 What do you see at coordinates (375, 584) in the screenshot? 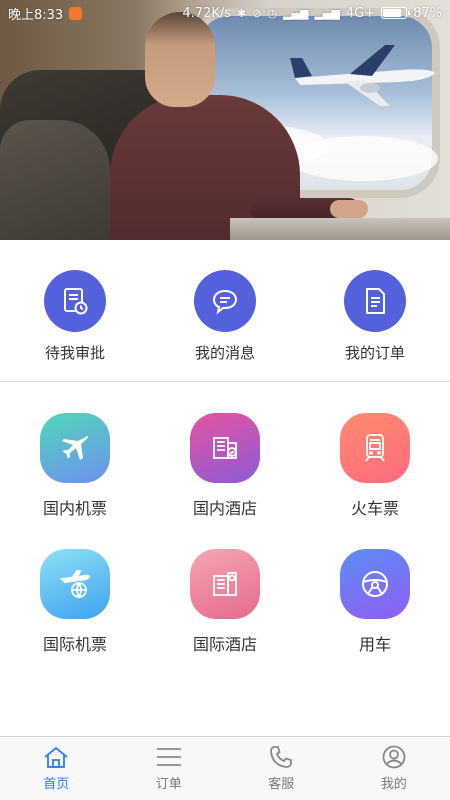
I see `steering-wheel-icon` at bounding box center [375, 584].